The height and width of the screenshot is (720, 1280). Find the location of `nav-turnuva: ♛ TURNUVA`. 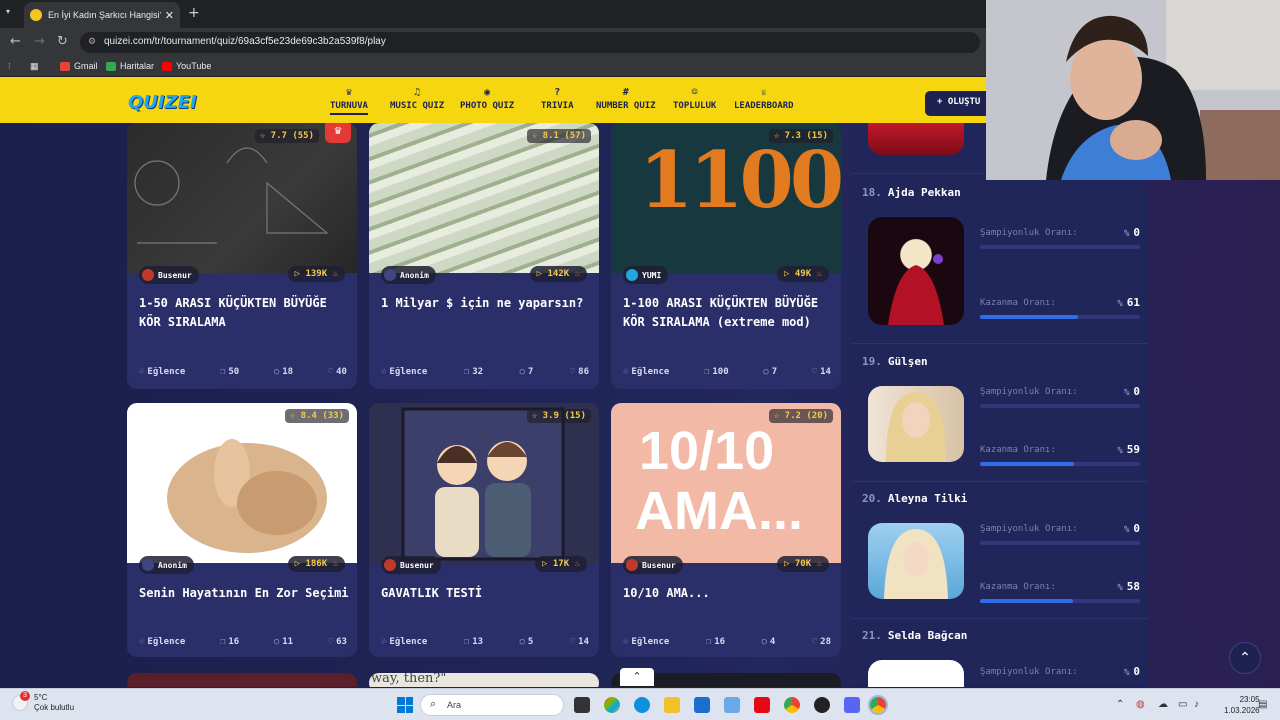

nav-turnuva: ♛ TURNUVA is located at coordinates (349, 101).